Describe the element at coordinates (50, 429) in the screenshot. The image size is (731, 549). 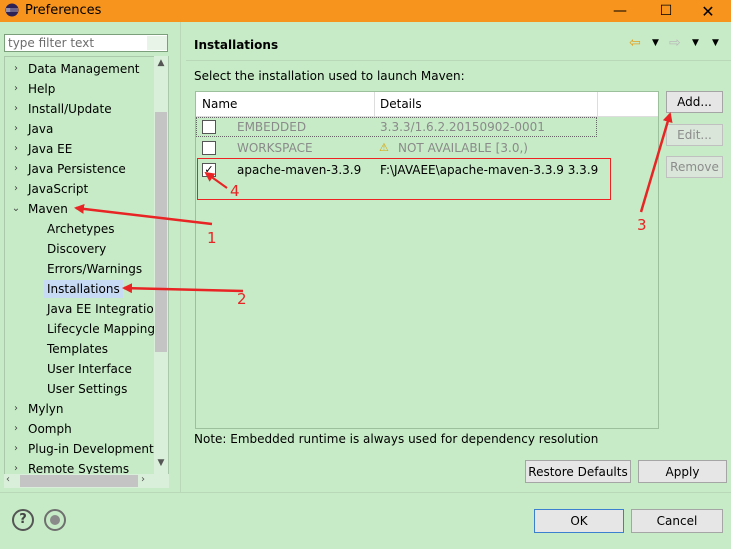
I see `tree-item-label: Oomph` at that location.